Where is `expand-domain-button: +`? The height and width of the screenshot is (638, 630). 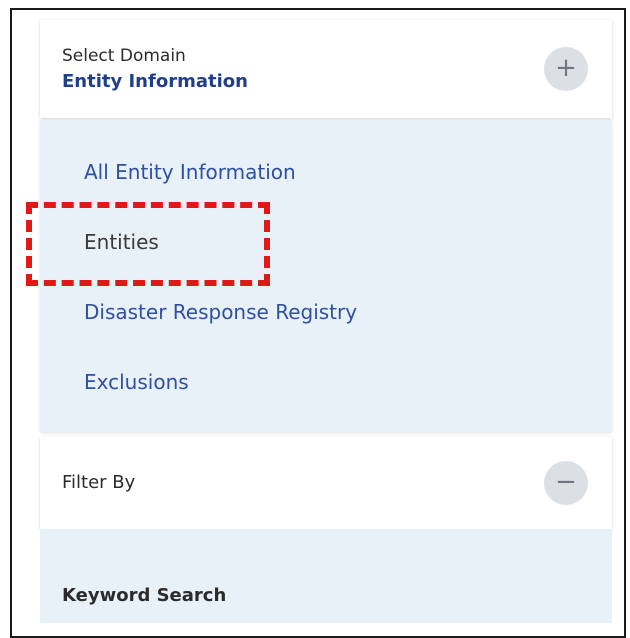 expand-domain-button: + is located at coordinates (566, 69).